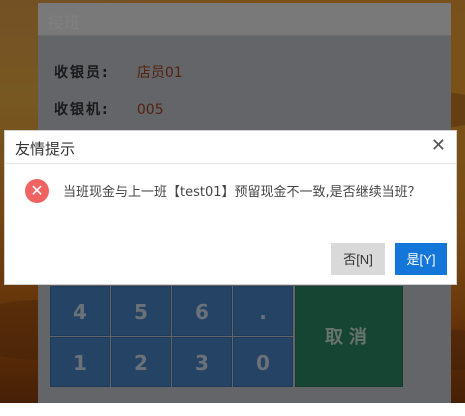  What do you see at coordinates (230, 163) in the screenshot?
I see `dialog-divider` at bounding box center [230, 163].